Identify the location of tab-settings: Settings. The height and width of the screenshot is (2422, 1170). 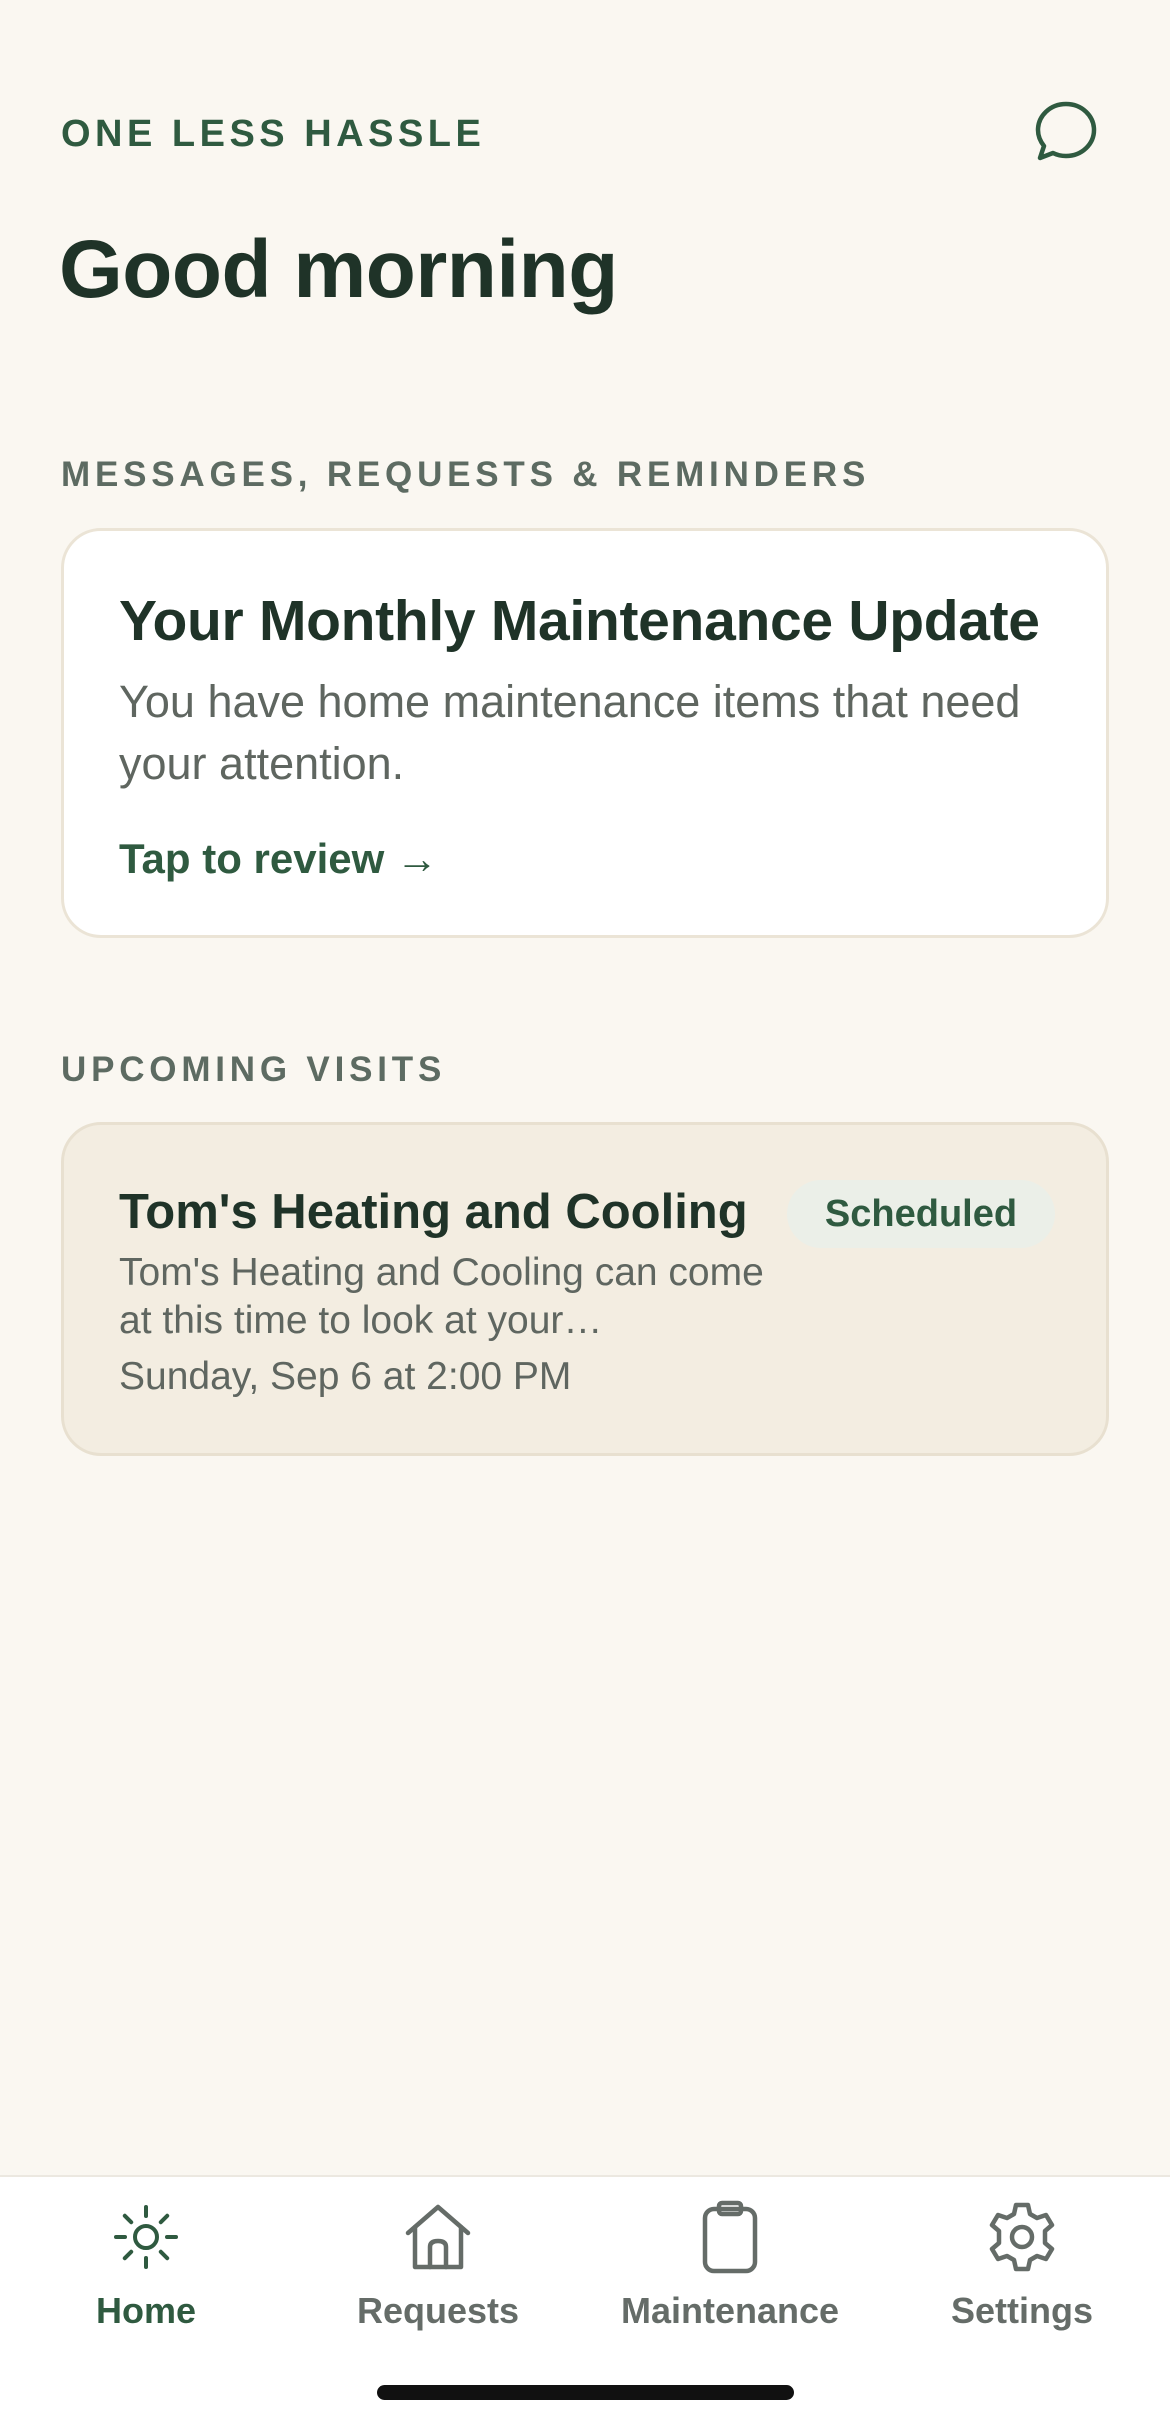
(1022, 2262).